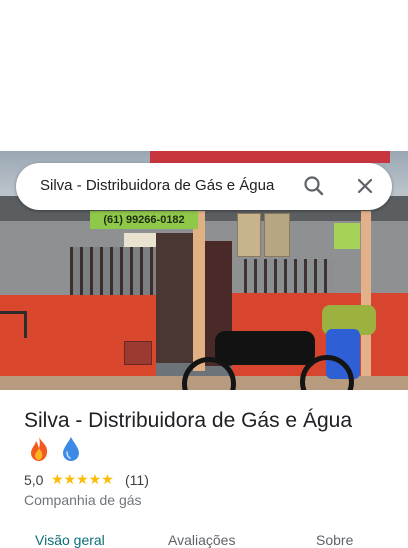 The image size is (408, 548). I want to click on search-icon, so click(314, 186).